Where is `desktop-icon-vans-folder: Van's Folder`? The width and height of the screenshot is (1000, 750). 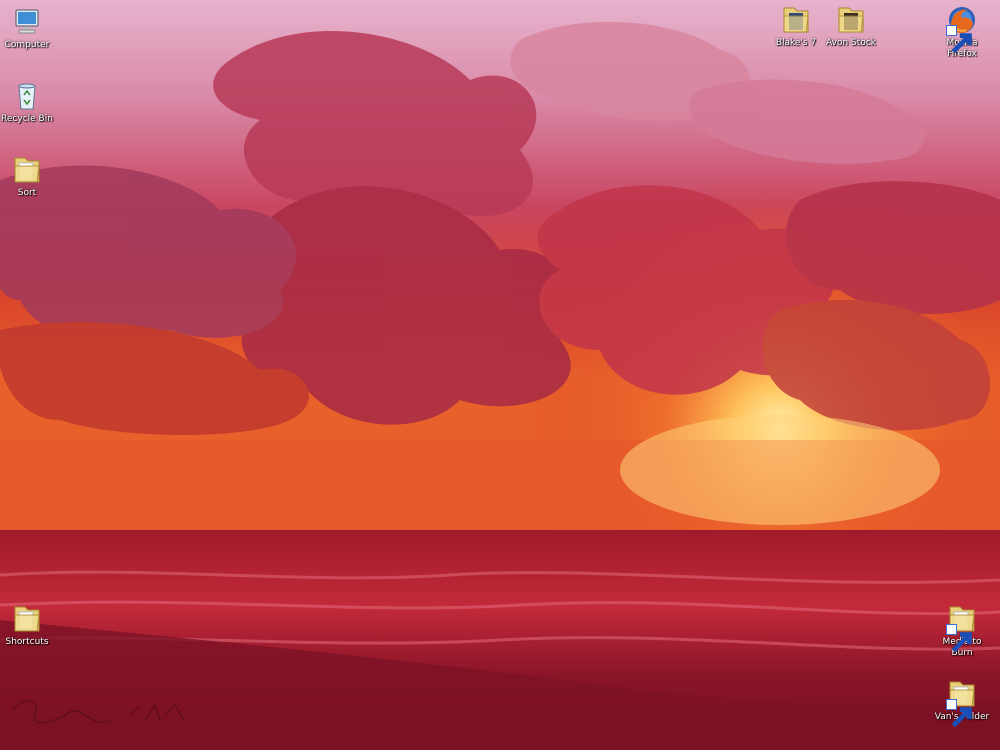
desktop-icon-vans-folder: Van's Folder is located at coordinates (962, 703).